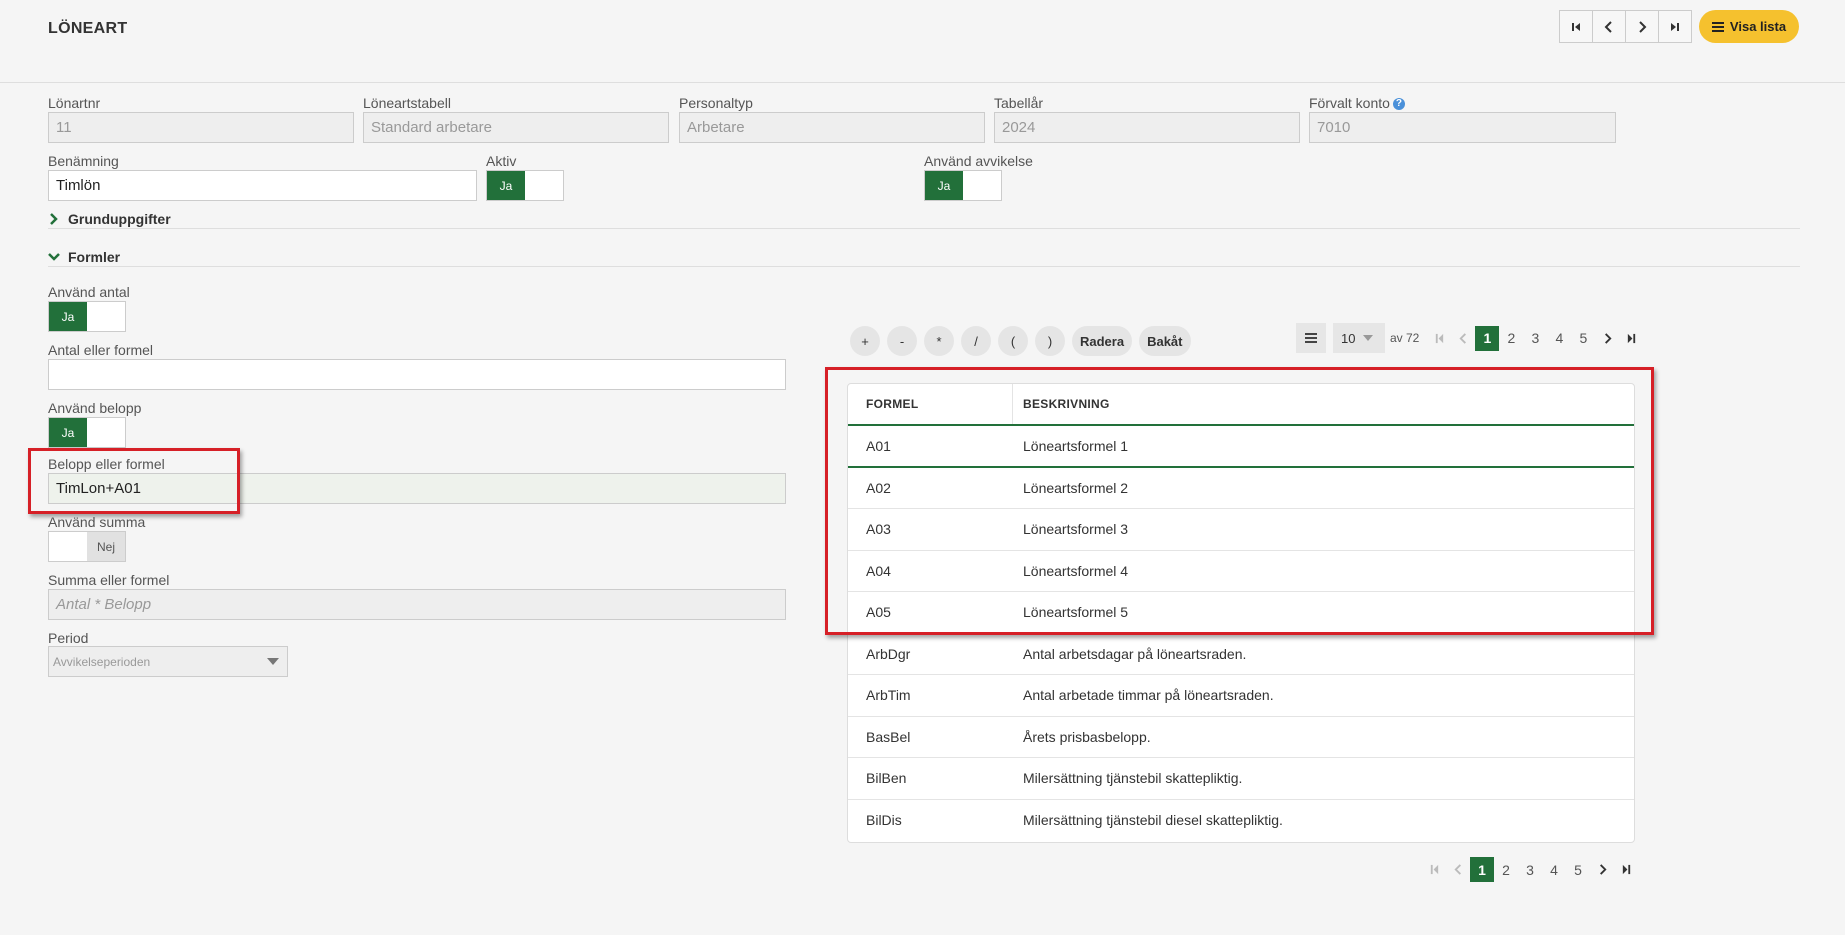  I want to click on formler-label: Formler, so click(94, 257).